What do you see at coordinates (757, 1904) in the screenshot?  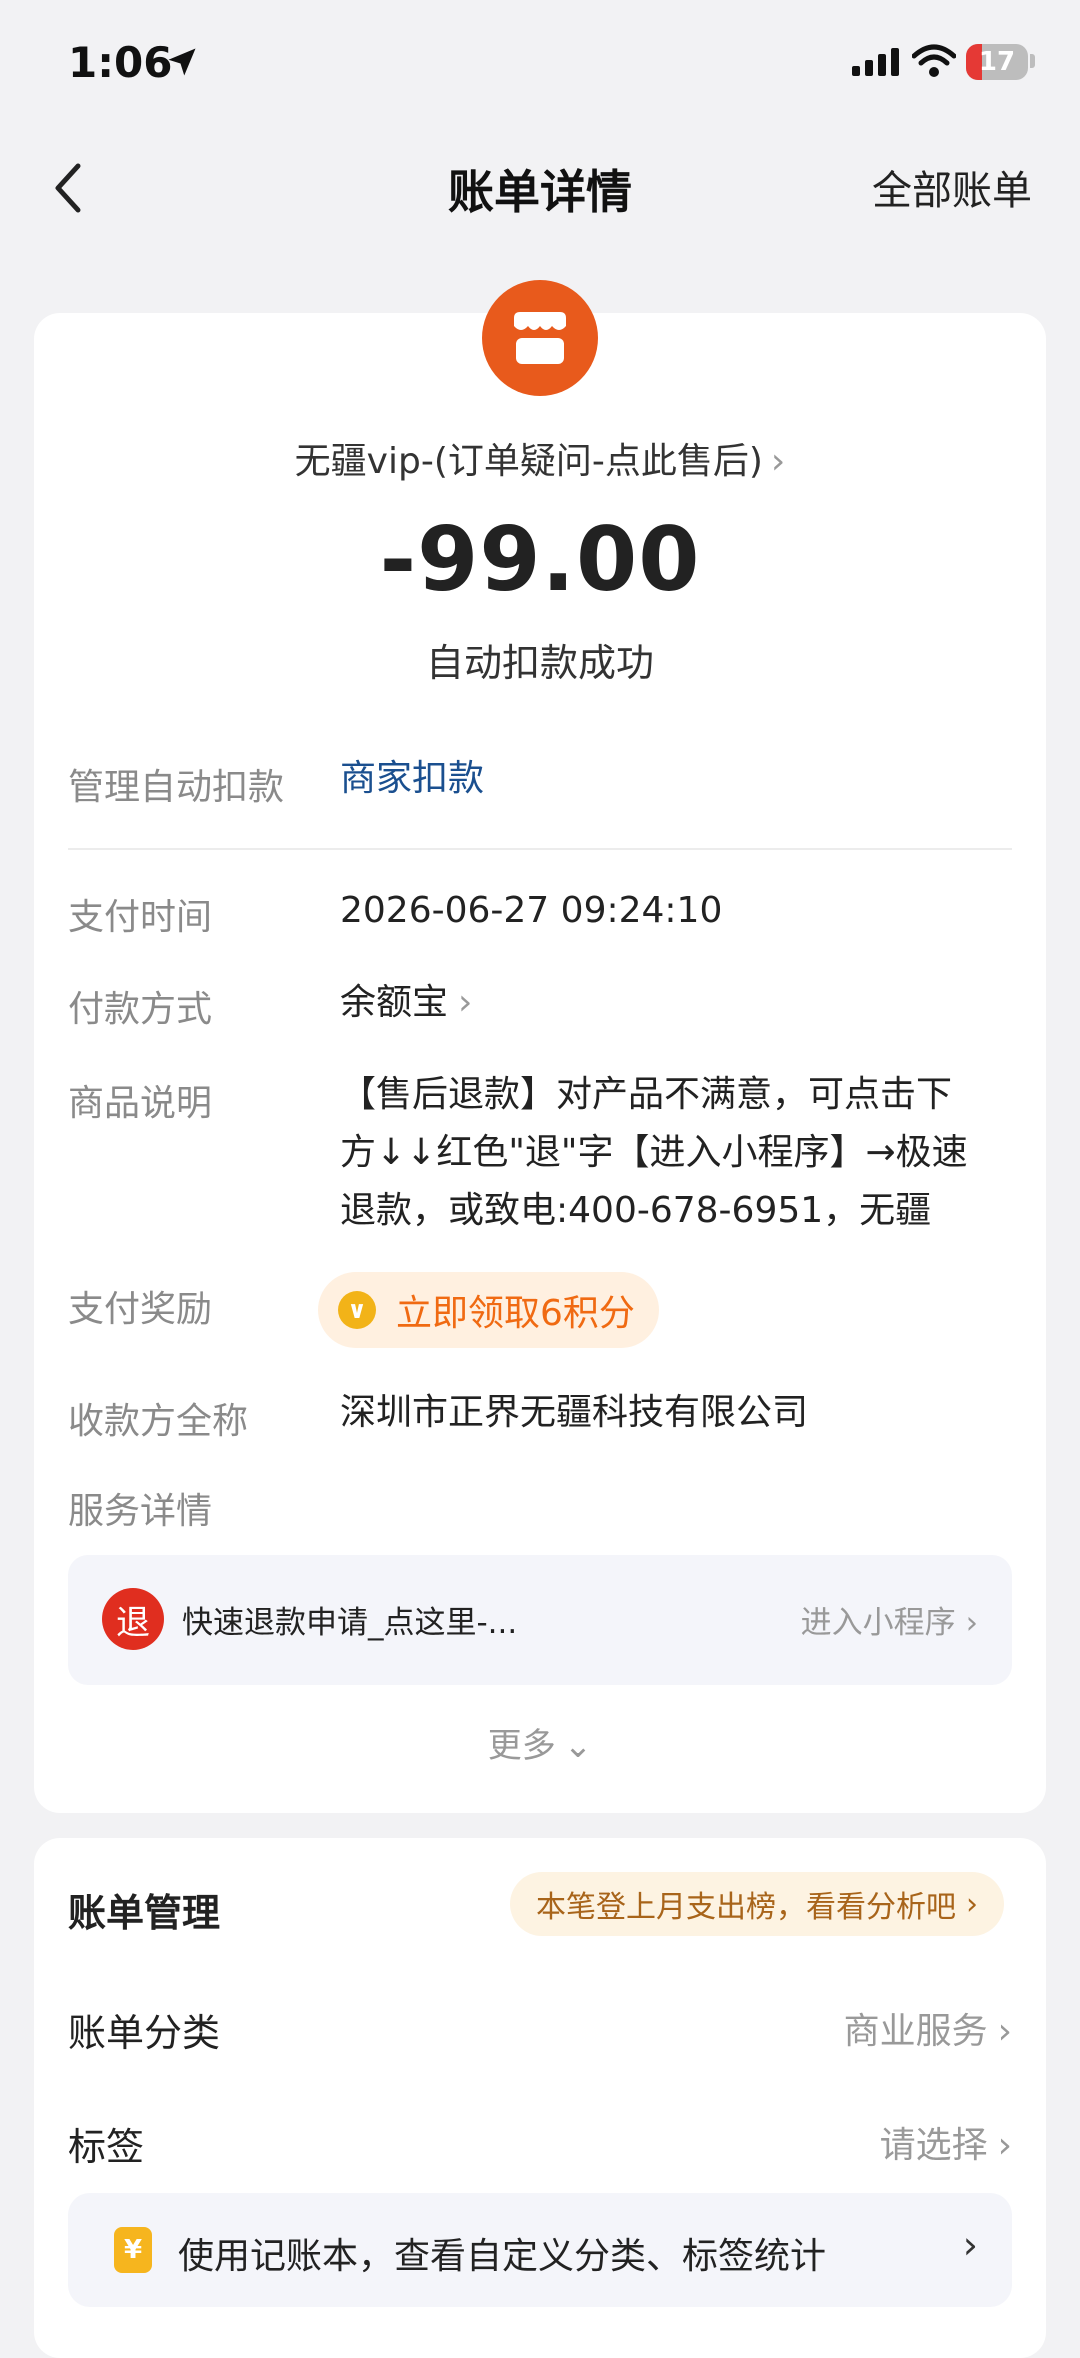 I see `spending-analysis-badge: 本笔登上月支出榜，看看分析吧 ›` at bounding box center [757, 1904].